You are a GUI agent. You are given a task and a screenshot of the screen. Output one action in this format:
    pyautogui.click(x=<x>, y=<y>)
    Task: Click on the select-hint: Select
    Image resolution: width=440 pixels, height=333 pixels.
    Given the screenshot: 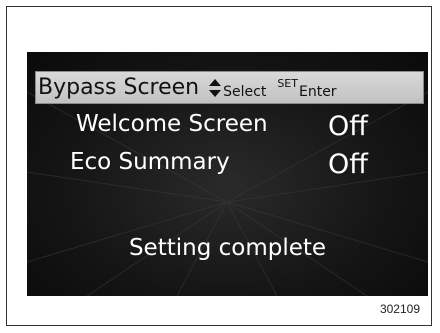 What is the action you would take?
    pyautogui.click(x=245, y=91)
    